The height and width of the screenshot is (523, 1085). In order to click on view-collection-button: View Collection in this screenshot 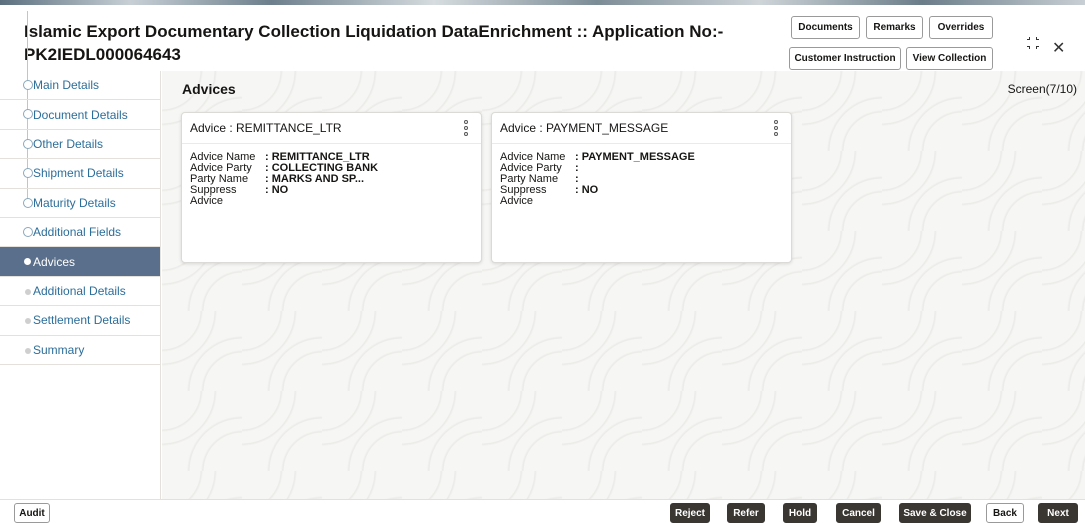, I will do `click(949, 58)`.